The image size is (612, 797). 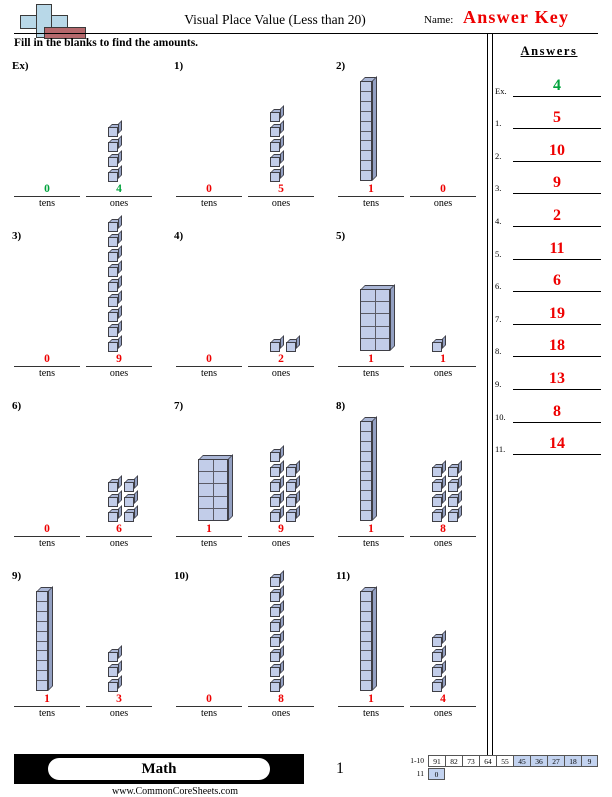 I want to click on answer-row: 9. 13, so click(x=549, y=373).